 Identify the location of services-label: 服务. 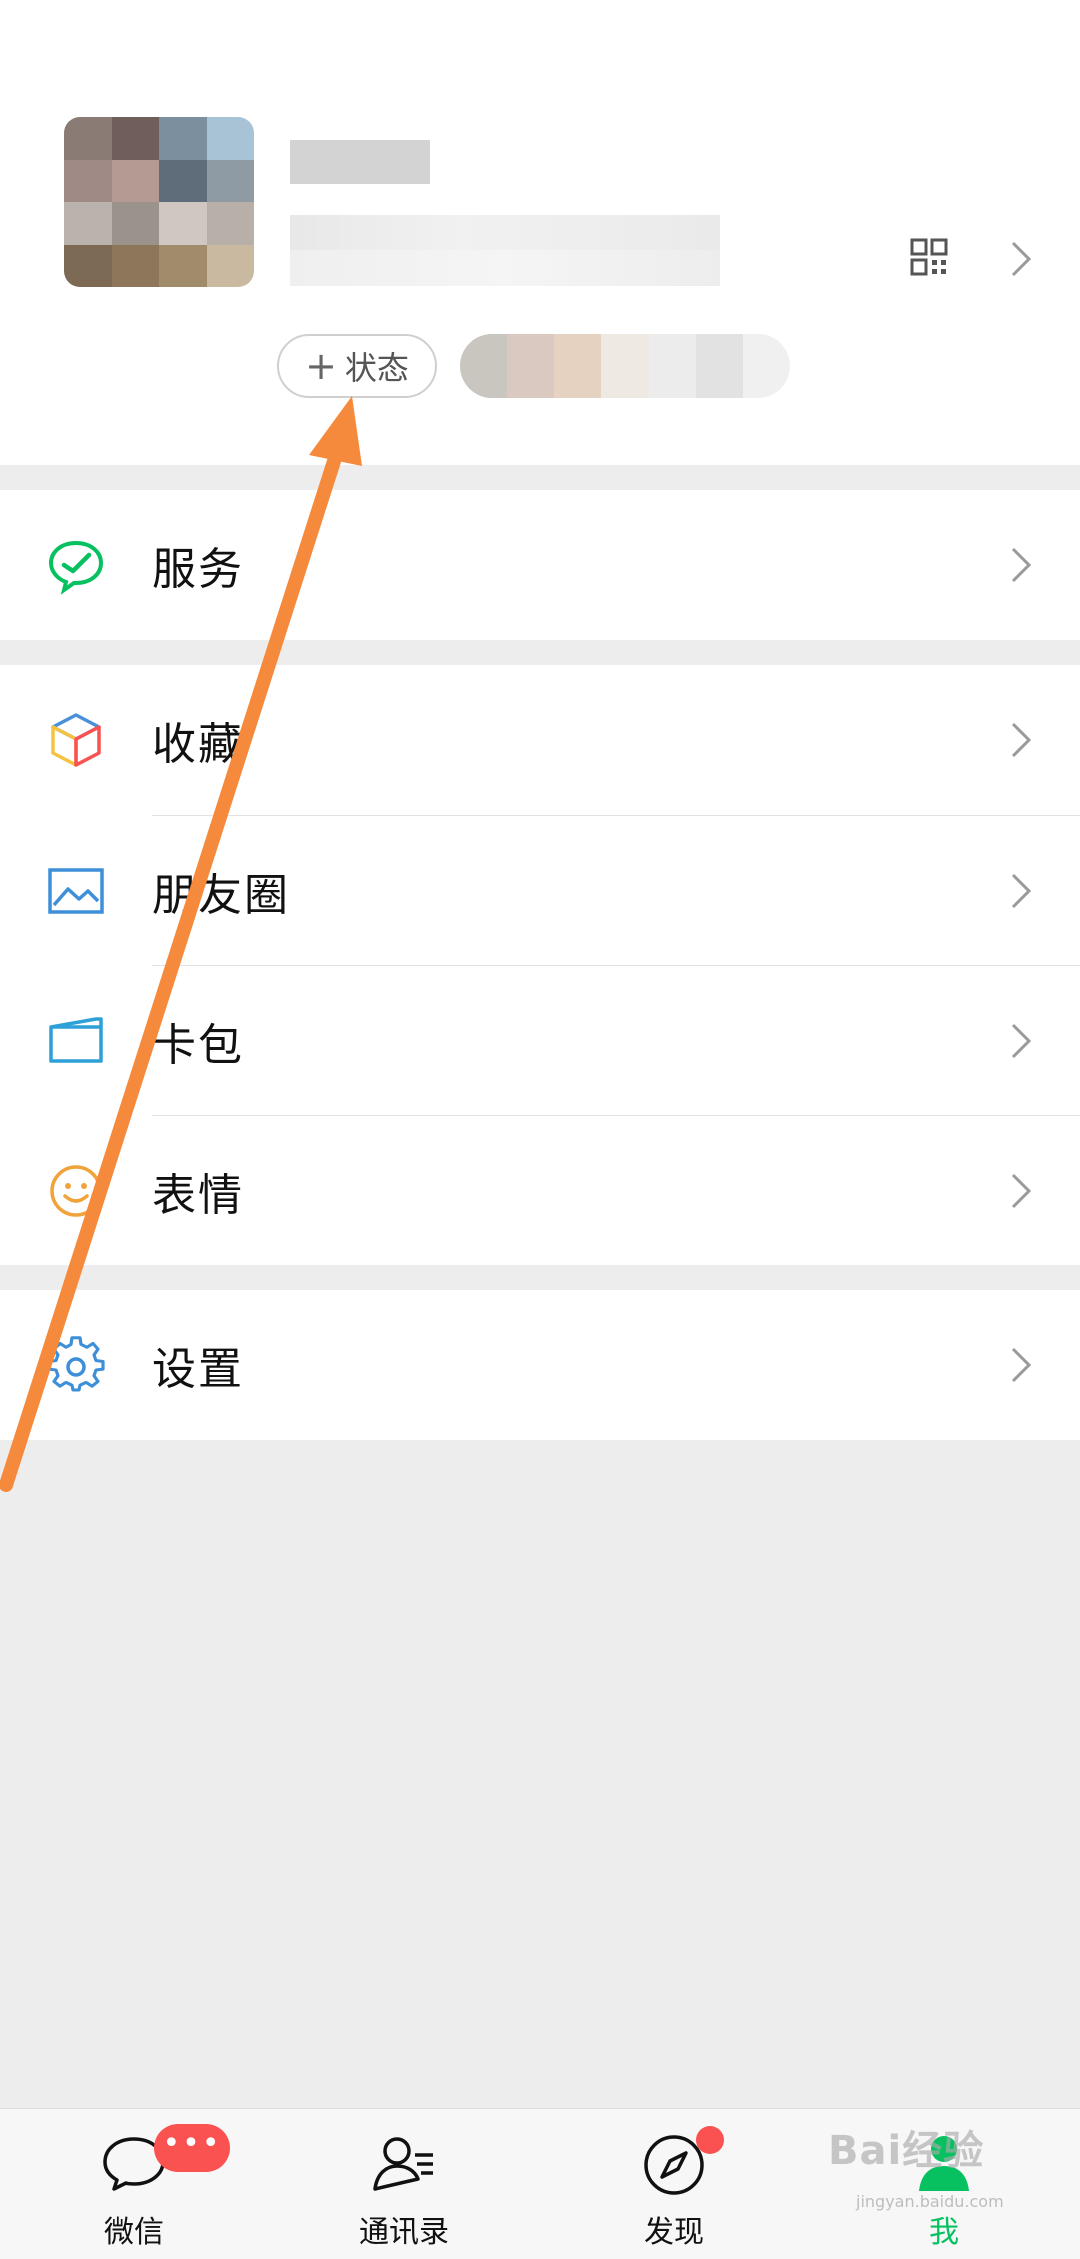
(198, 569).